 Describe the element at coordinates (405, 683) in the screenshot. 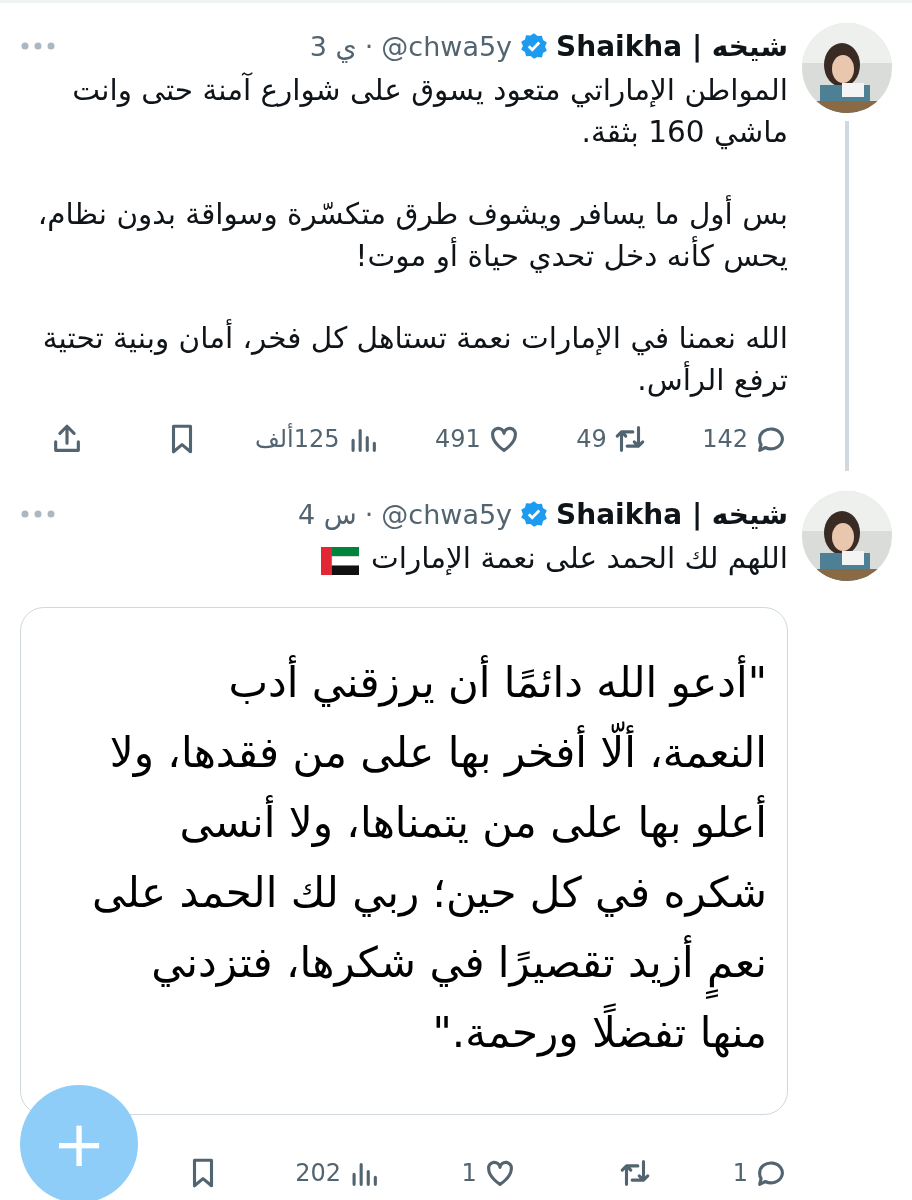

I see `quote-line: "أدعو الله دائمًا أن يرزقني أدب` at that location.